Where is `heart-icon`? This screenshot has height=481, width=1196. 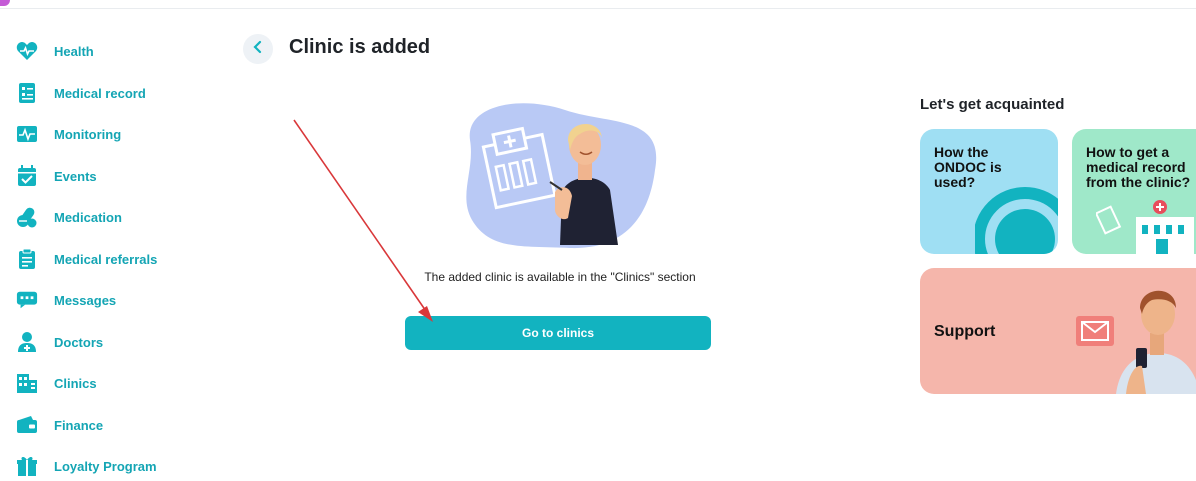 heart-icon is located at coordinates (27, 51).